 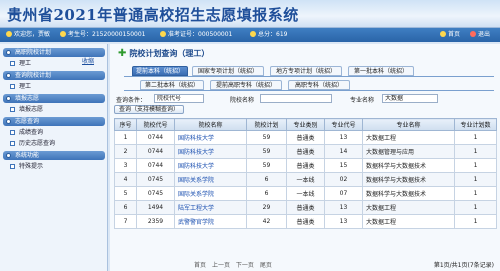 What do you see at coordinates (155, 165) in the screenshot?
I see `cell-school-code: 0744` at bounding box center [155, 165].